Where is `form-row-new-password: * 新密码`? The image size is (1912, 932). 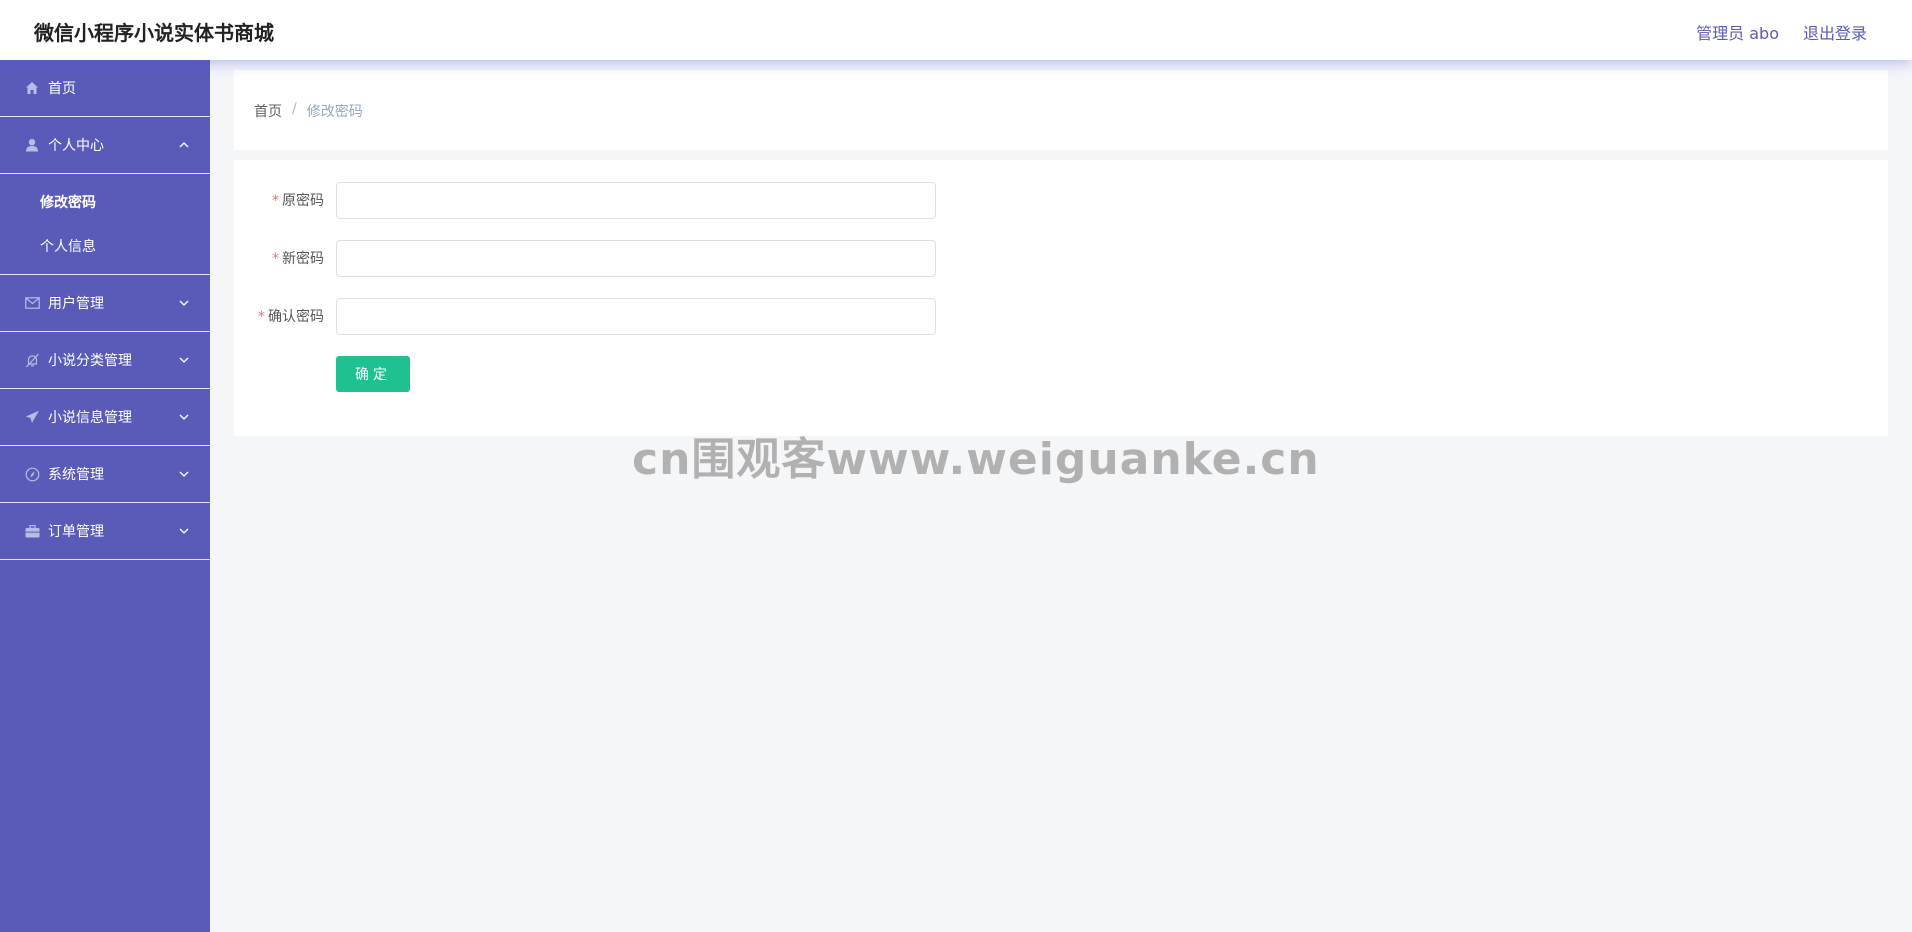
form-row-new-password: * 新密码 is located at coordinates (734, 259).